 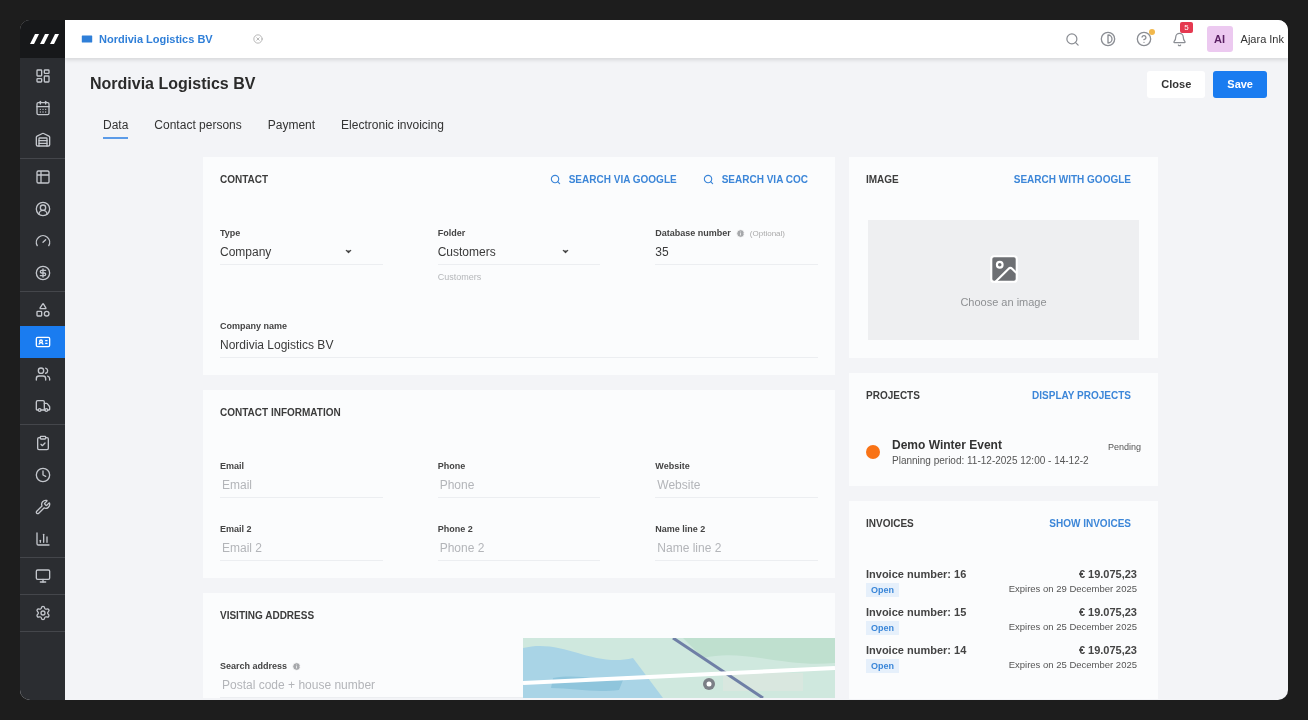 I want to click on field-label: Email 2, so click(x=236, y=529).